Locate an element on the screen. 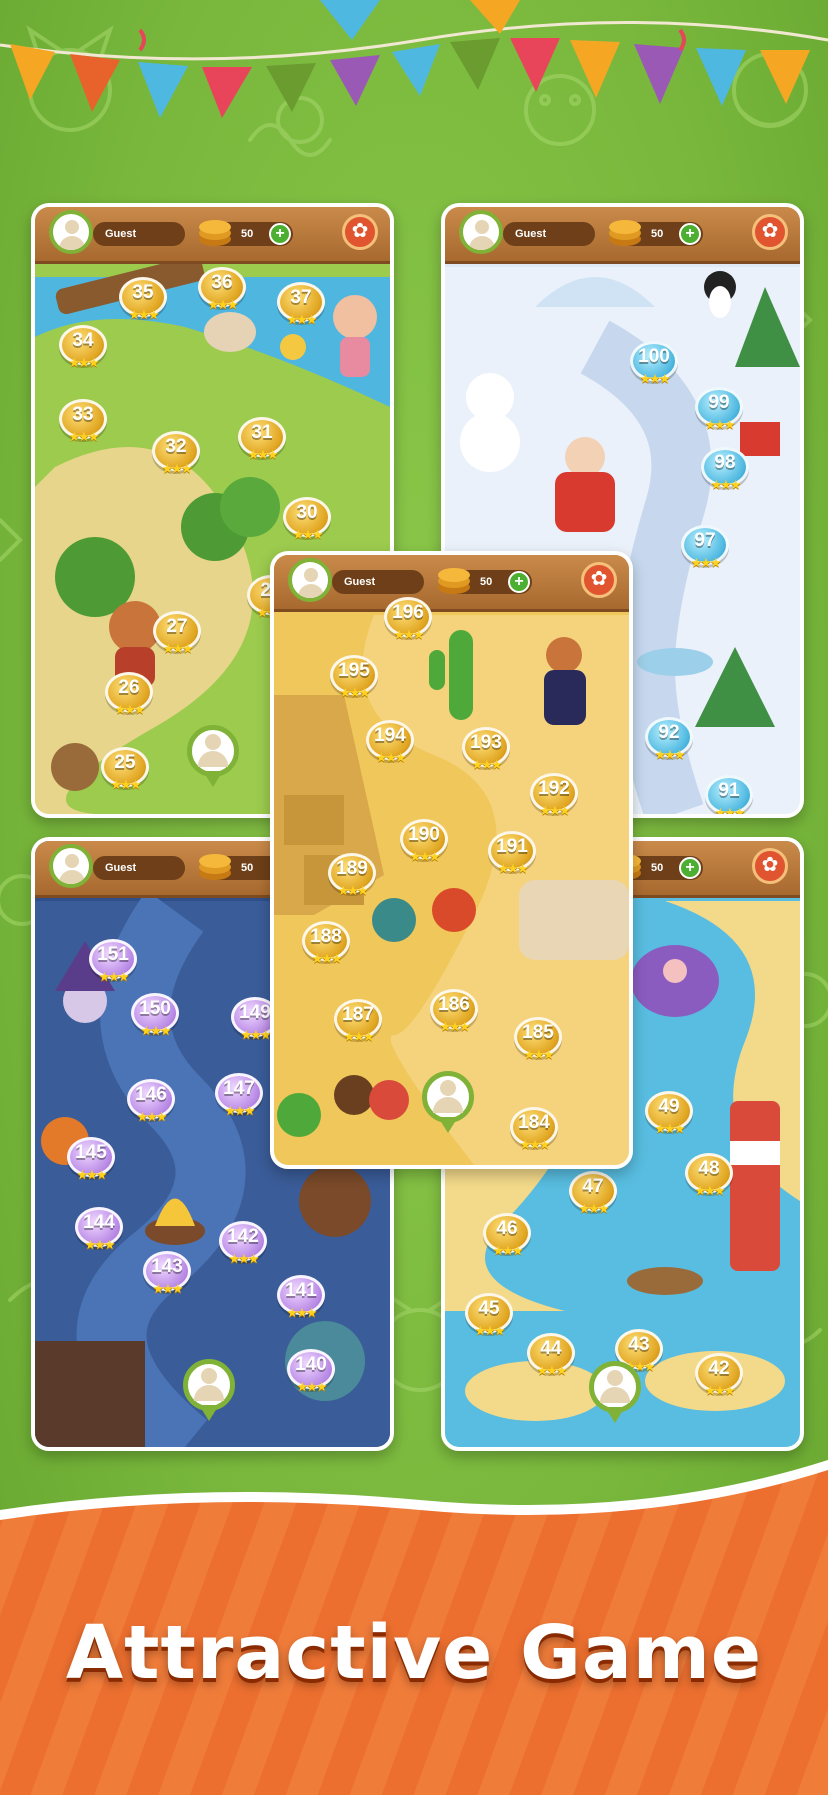  level-node: 142 ★★★ is located at coordinates (243, 1245).